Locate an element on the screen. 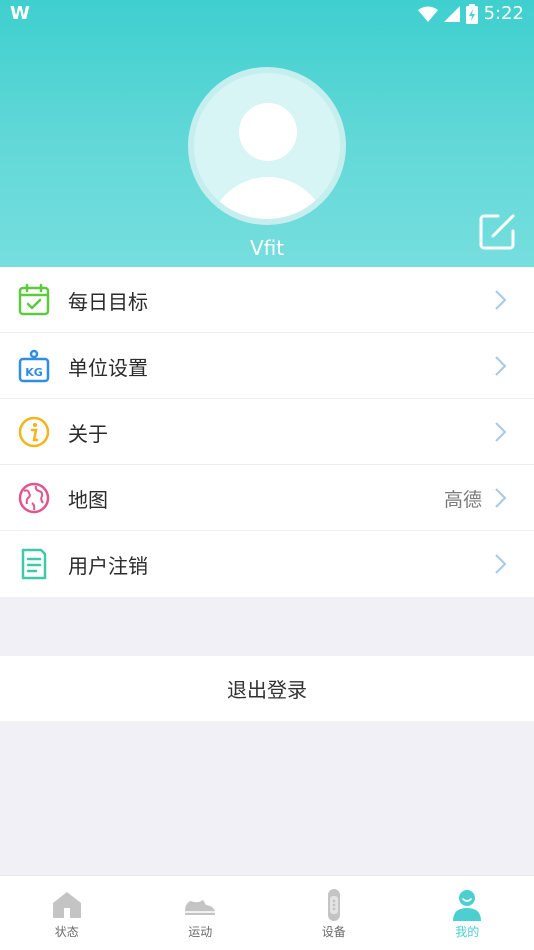 Image resolution: width=534 pixels, height=950 pixels. logout-button: 退出登录 is located at coordinates (267, 688).